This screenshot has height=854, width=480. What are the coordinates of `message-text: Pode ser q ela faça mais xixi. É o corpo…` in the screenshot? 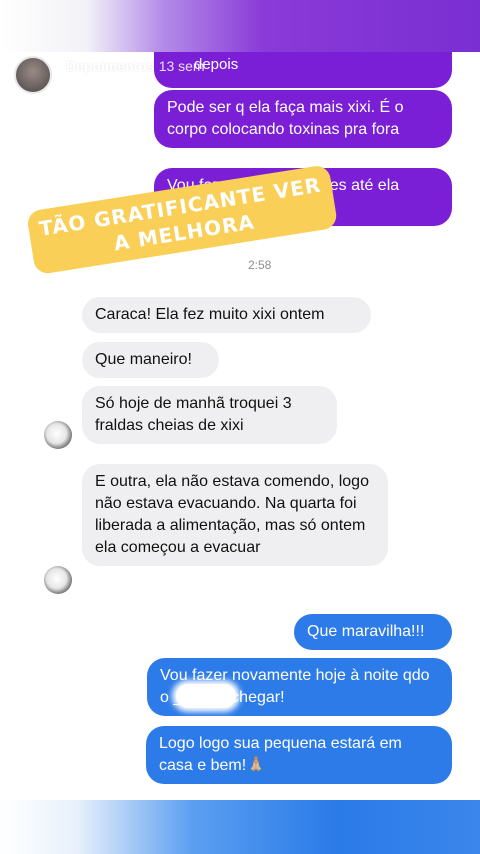 It's located at (285, 118).